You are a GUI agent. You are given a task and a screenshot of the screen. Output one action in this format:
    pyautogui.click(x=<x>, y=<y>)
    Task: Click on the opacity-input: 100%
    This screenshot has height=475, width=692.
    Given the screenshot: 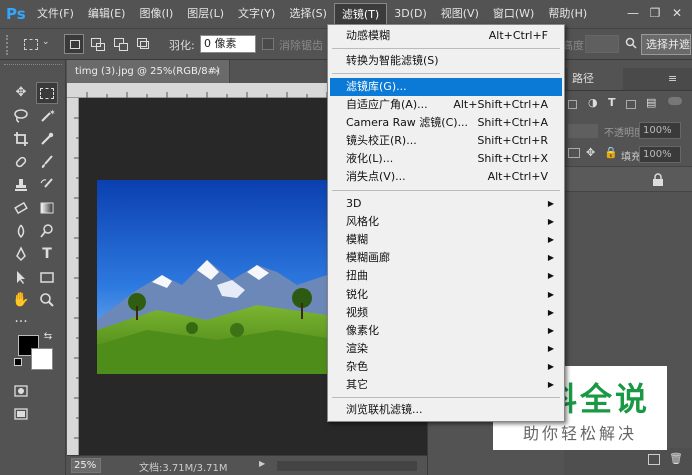 What is the action you would take?
    pyautogui.click(x=660, y=130)
    